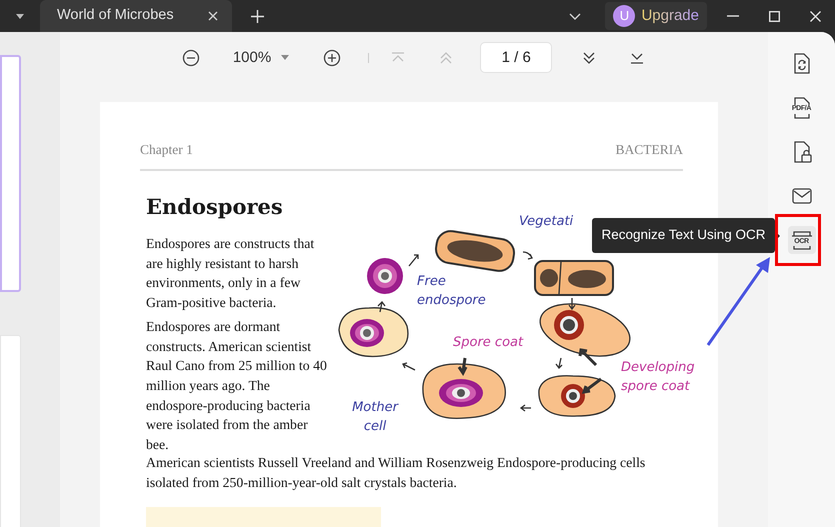  Describe the element at coordinates (624, 16) in the screenshot. I see `avatar: U` at that location.